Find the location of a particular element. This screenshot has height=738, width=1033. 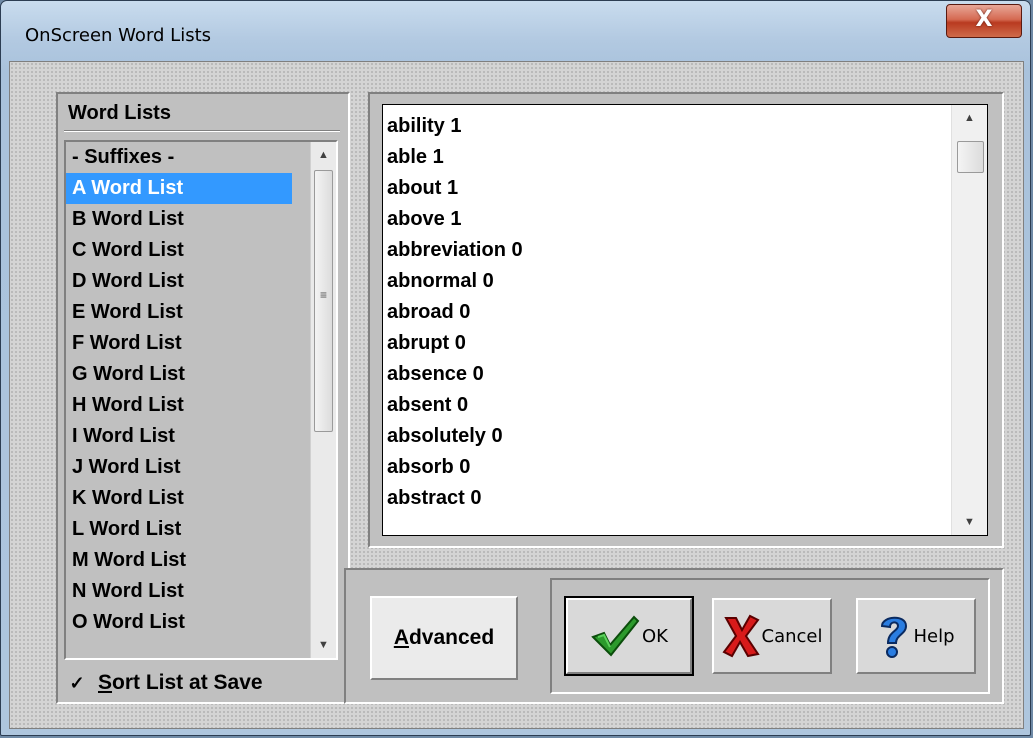

word-list-item: J Word List is located at coordinates (179, 467).